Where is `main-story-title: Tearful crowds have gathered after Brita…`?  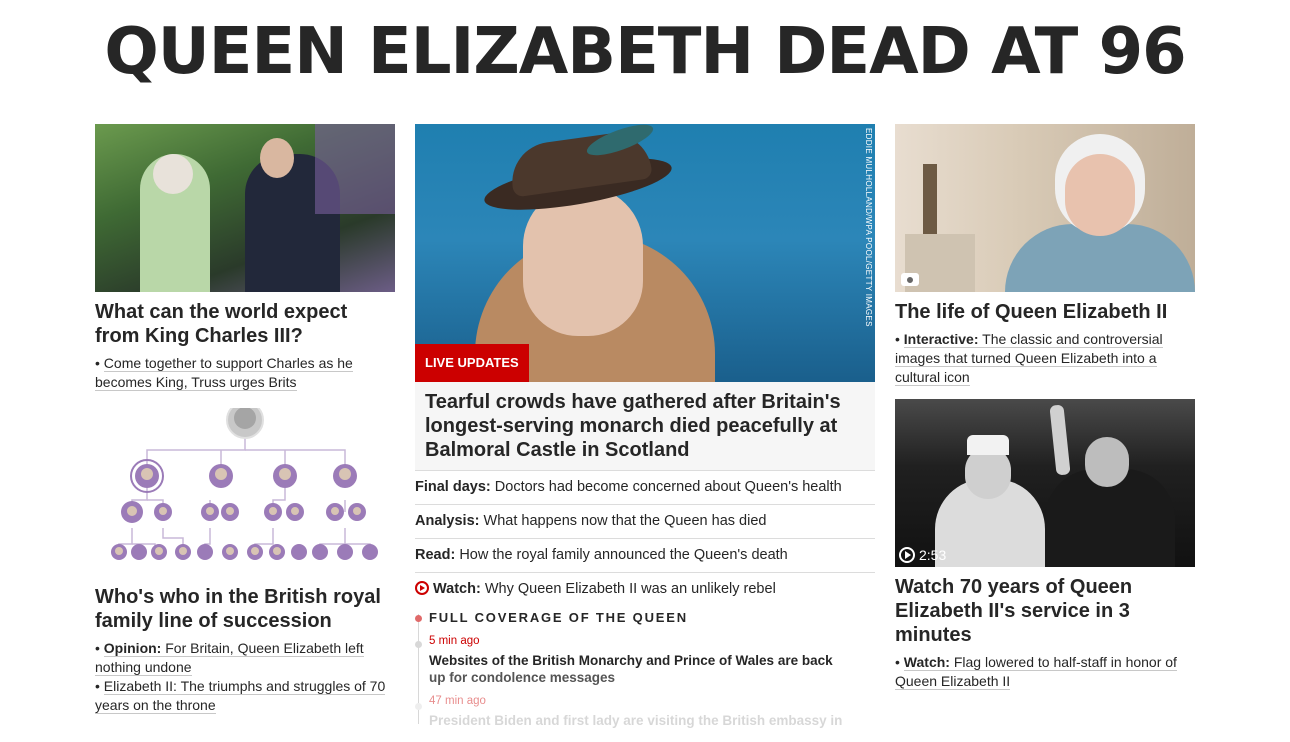
main-story-title: Tearful crowds have gathered after Brita… is located at coordinates (645, 426).